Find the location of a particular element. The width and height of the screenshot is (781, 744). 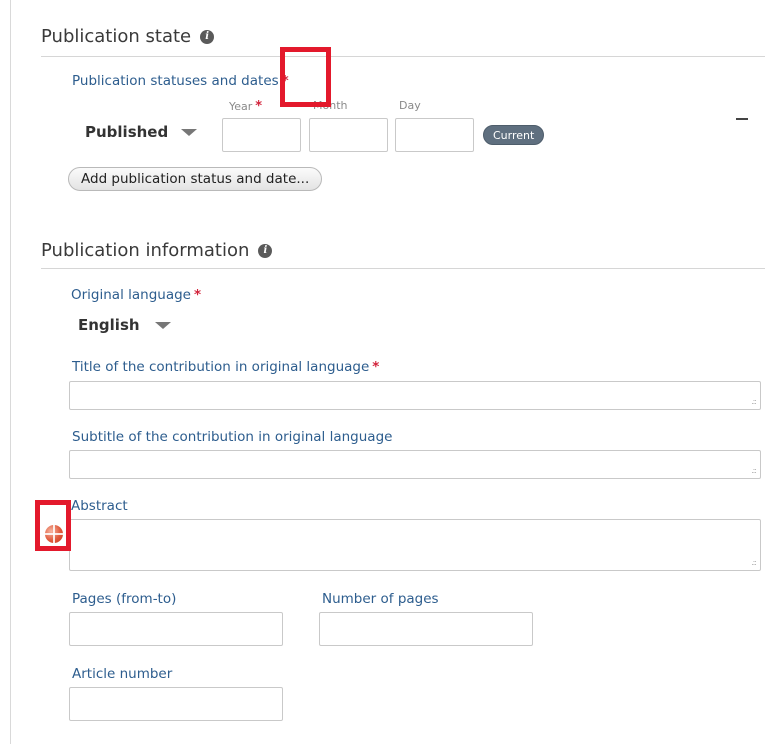

day-label: Day is located at coordinates (410, 105).